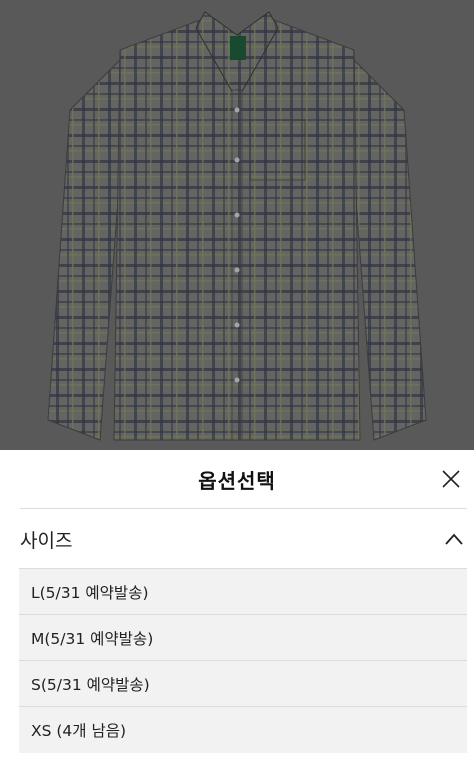 The image size is (474, 780). Describe the element at coordinates (454, 539) in the screenshot. I see `chevron-up-icon` at that location.